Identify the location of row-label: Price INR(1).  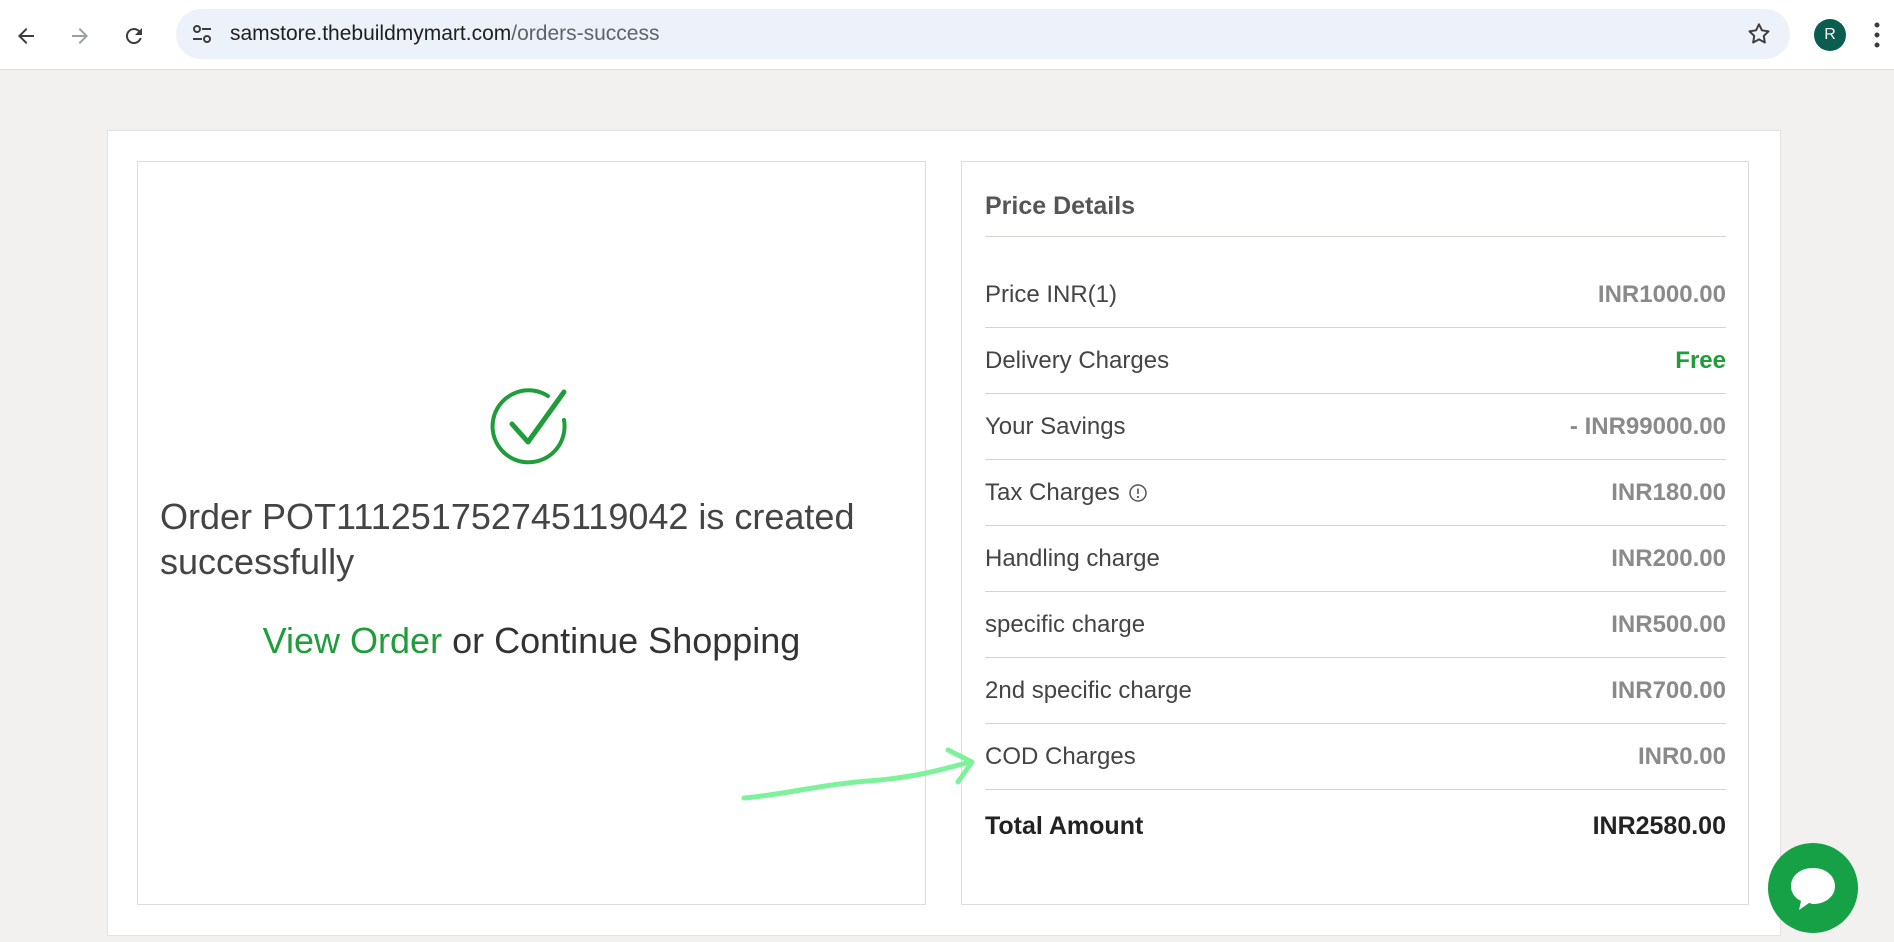
(1051, 294).